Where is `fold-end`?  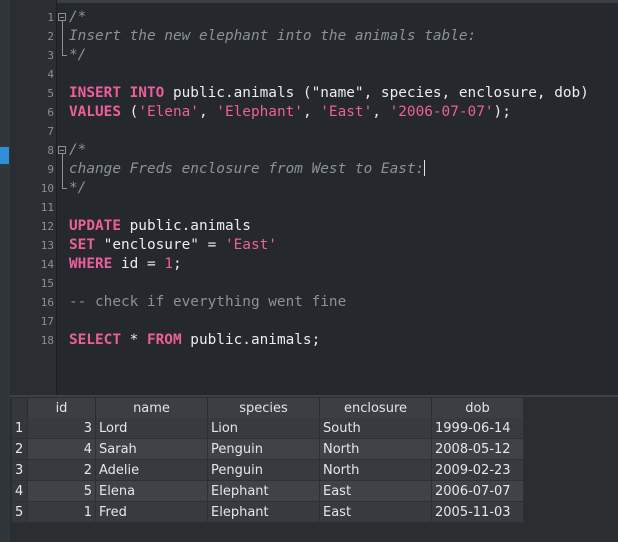 fold-end is located at coordinates (64, 55).